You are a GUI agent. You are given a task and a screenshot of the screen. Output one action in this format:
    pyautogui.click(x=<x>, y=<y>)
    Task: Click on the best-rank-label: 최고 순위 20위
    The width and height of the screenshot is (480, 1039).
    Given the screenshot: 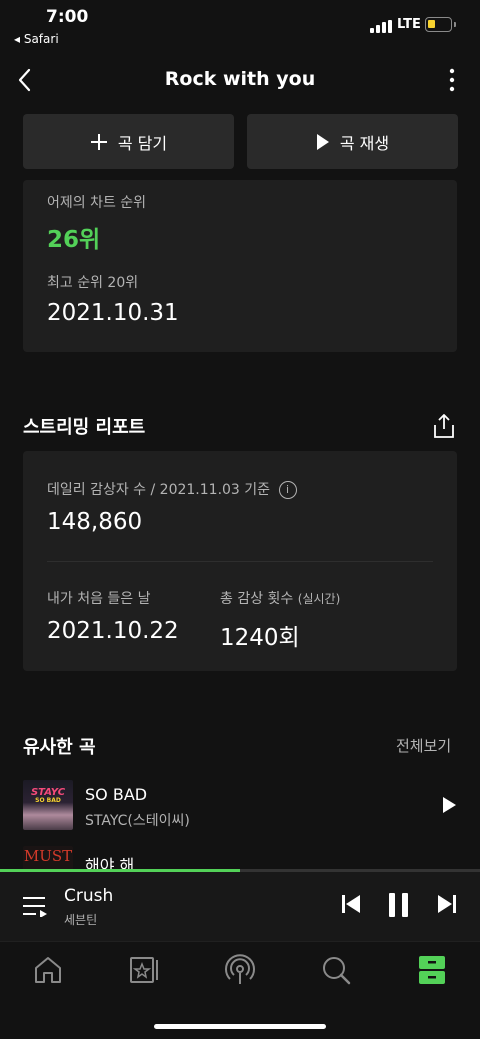 What is the action you would take?
    pyautogui.click(x=93, y=283)
    